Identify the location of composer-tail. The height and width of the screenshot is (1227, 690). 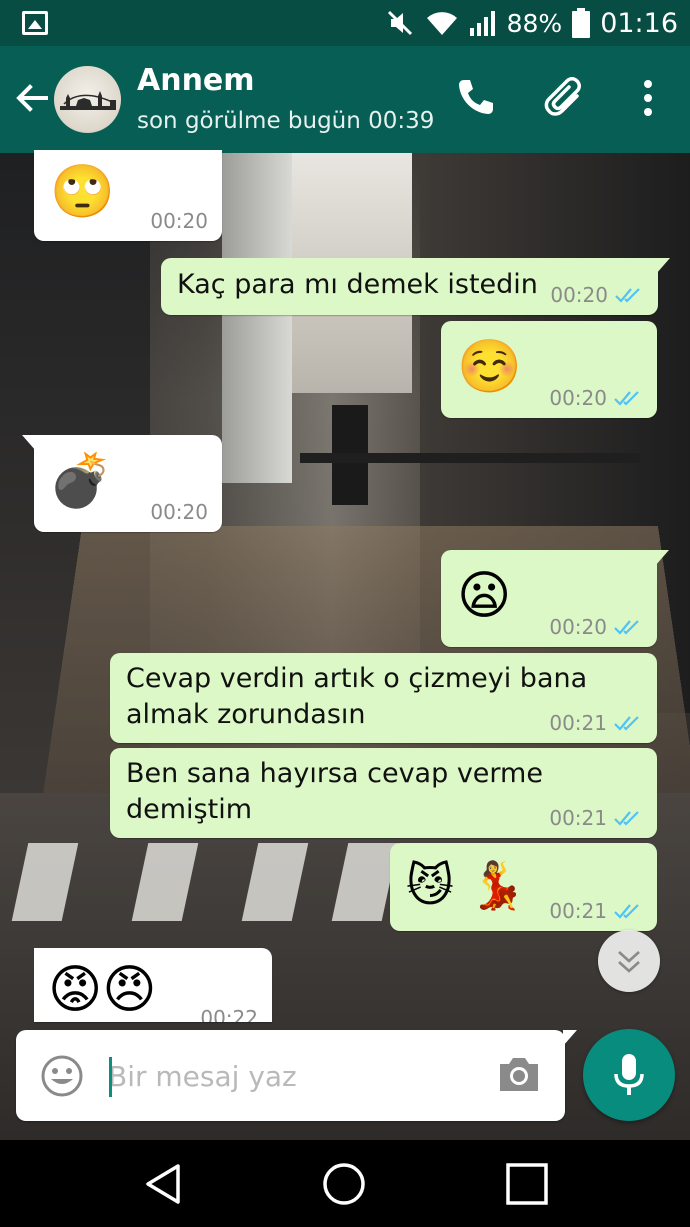
(570, 1038).